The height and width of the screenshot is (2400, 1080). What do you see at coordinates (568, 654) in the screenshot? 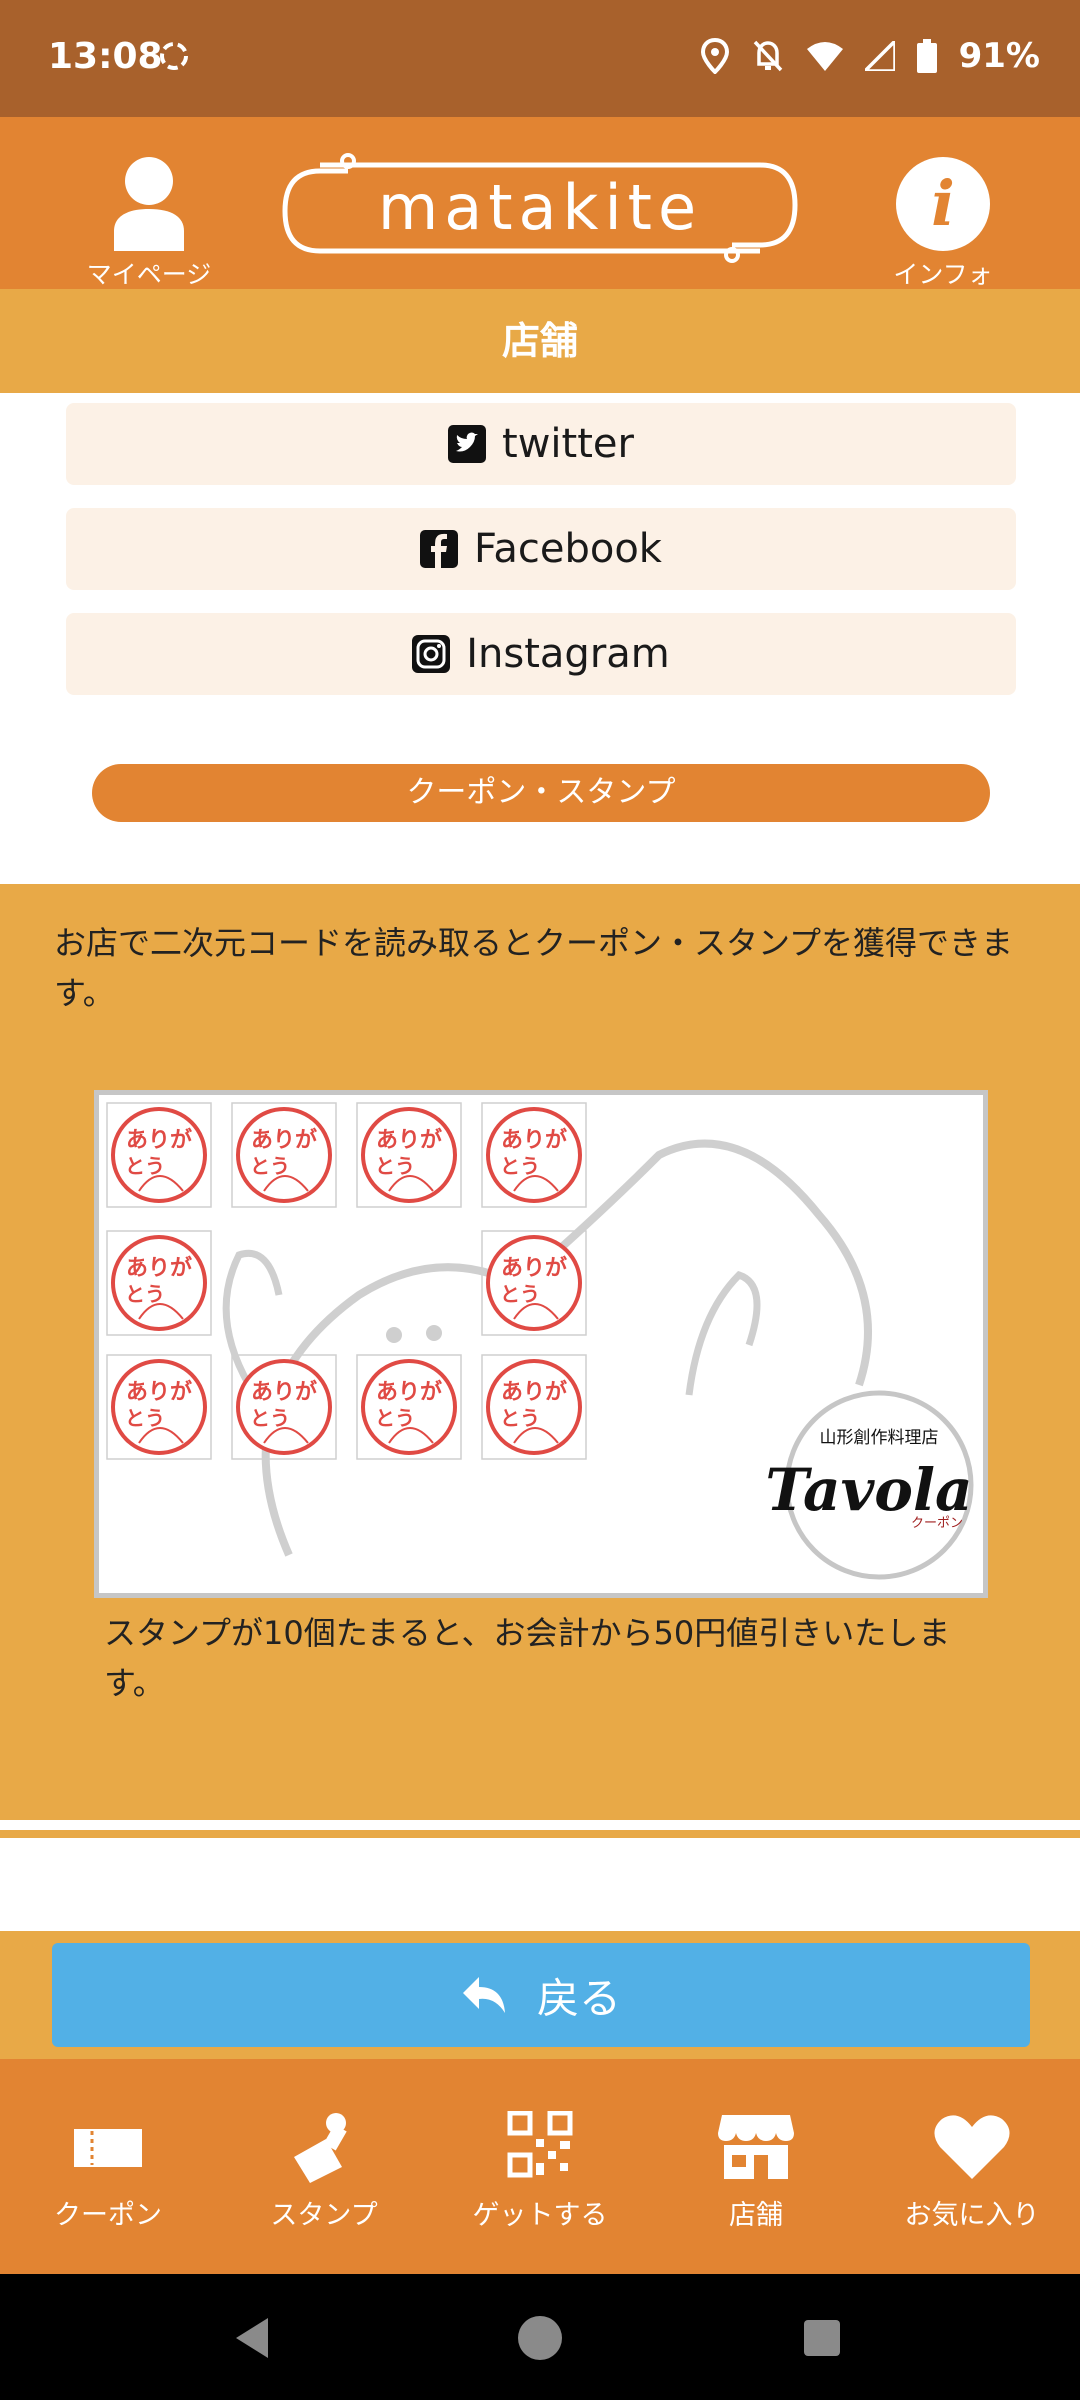
I see `instagram-label: Instagram` at bounding box center [568, 654].